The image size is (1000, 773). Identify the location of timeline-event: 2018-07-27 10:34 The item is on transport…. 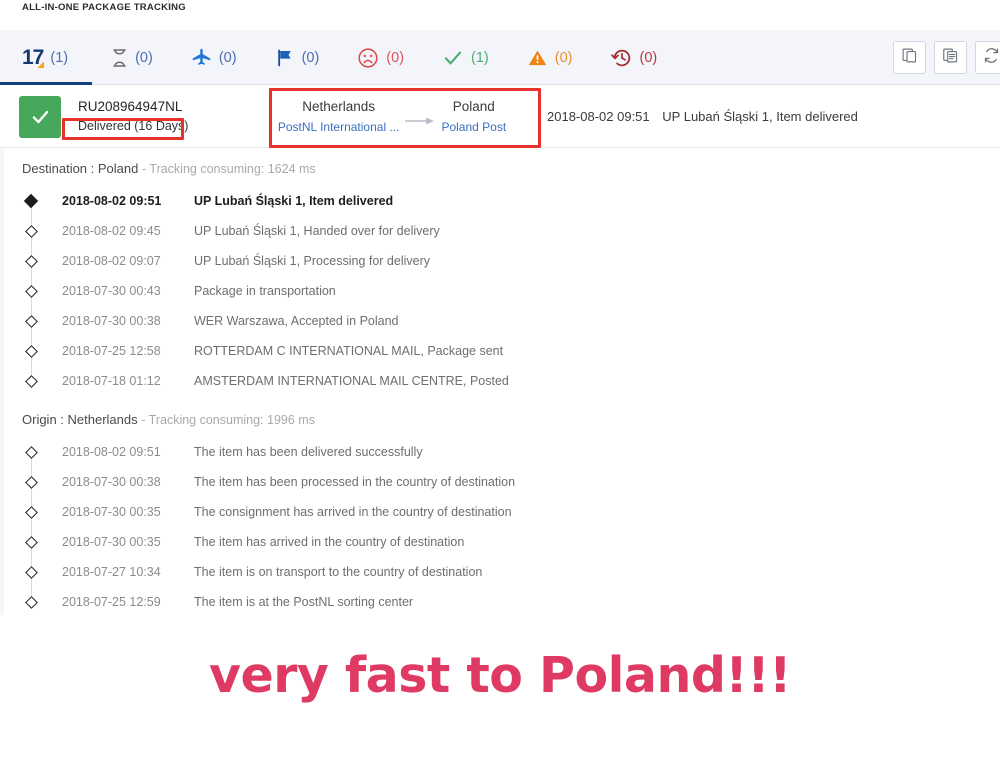
(500, 572).